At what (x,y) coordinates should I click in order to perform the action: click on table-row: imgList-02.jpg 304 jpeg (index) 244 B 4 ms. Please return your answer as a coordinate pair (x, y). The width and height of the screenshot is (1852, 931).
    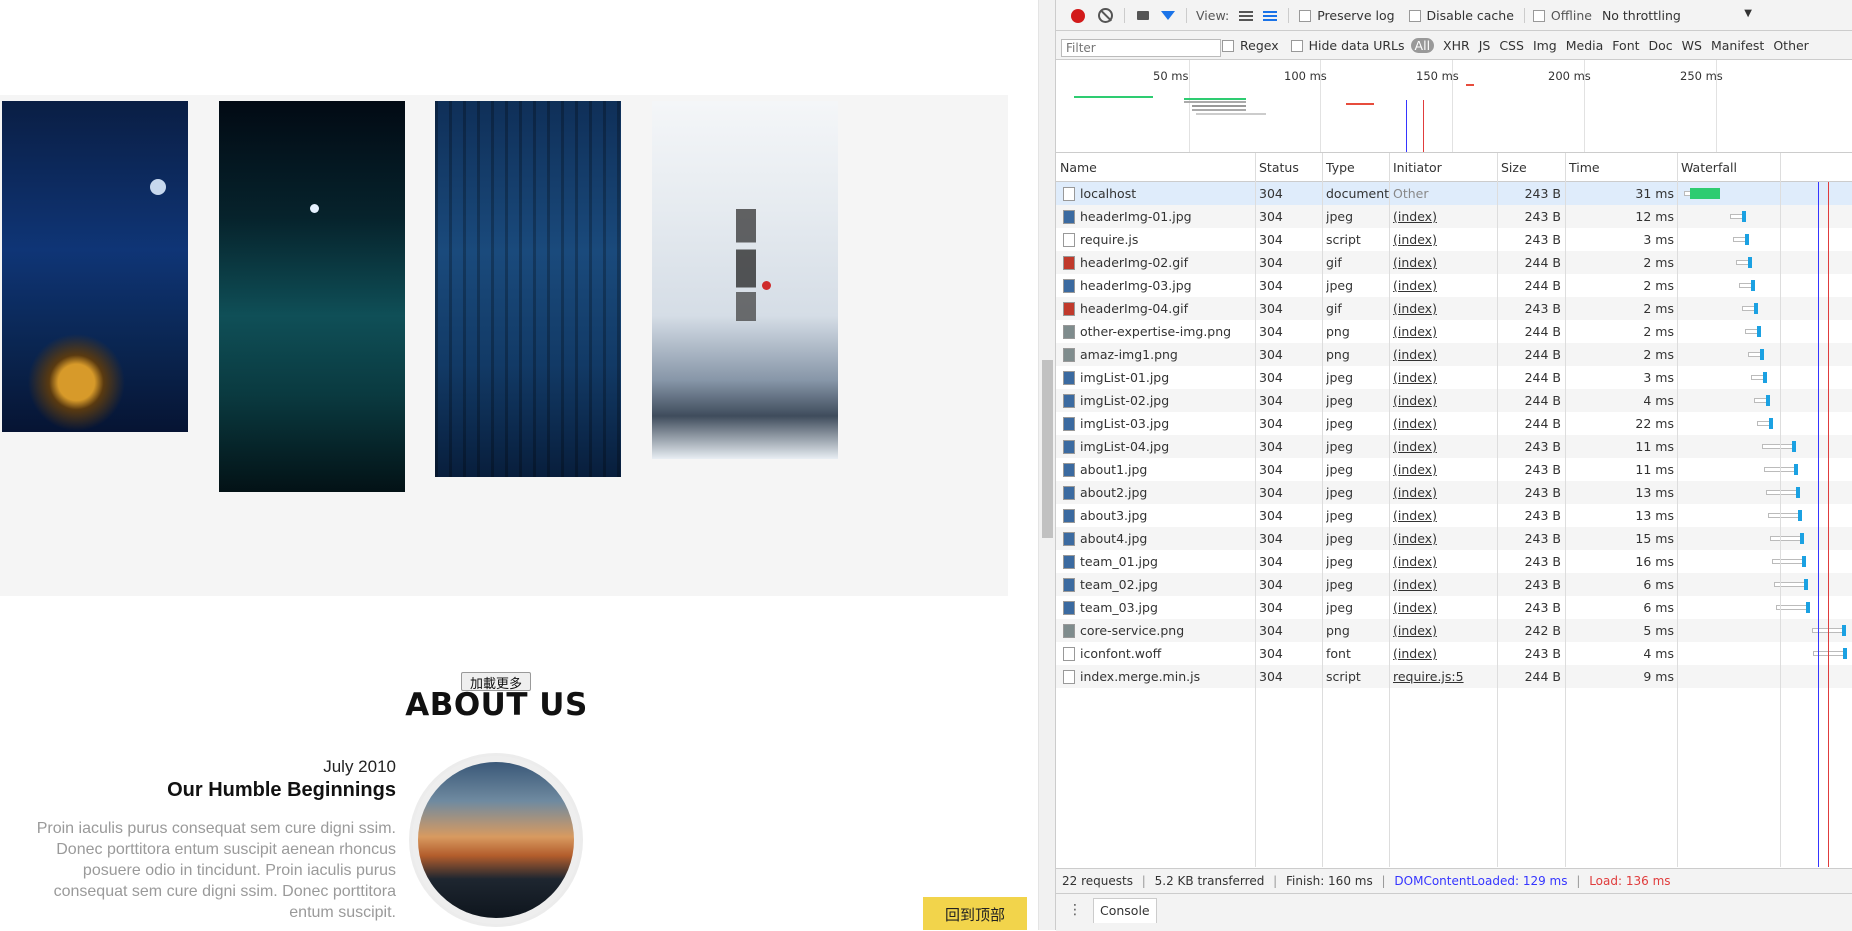
    Looking at the image, I should click on (1454, 400).